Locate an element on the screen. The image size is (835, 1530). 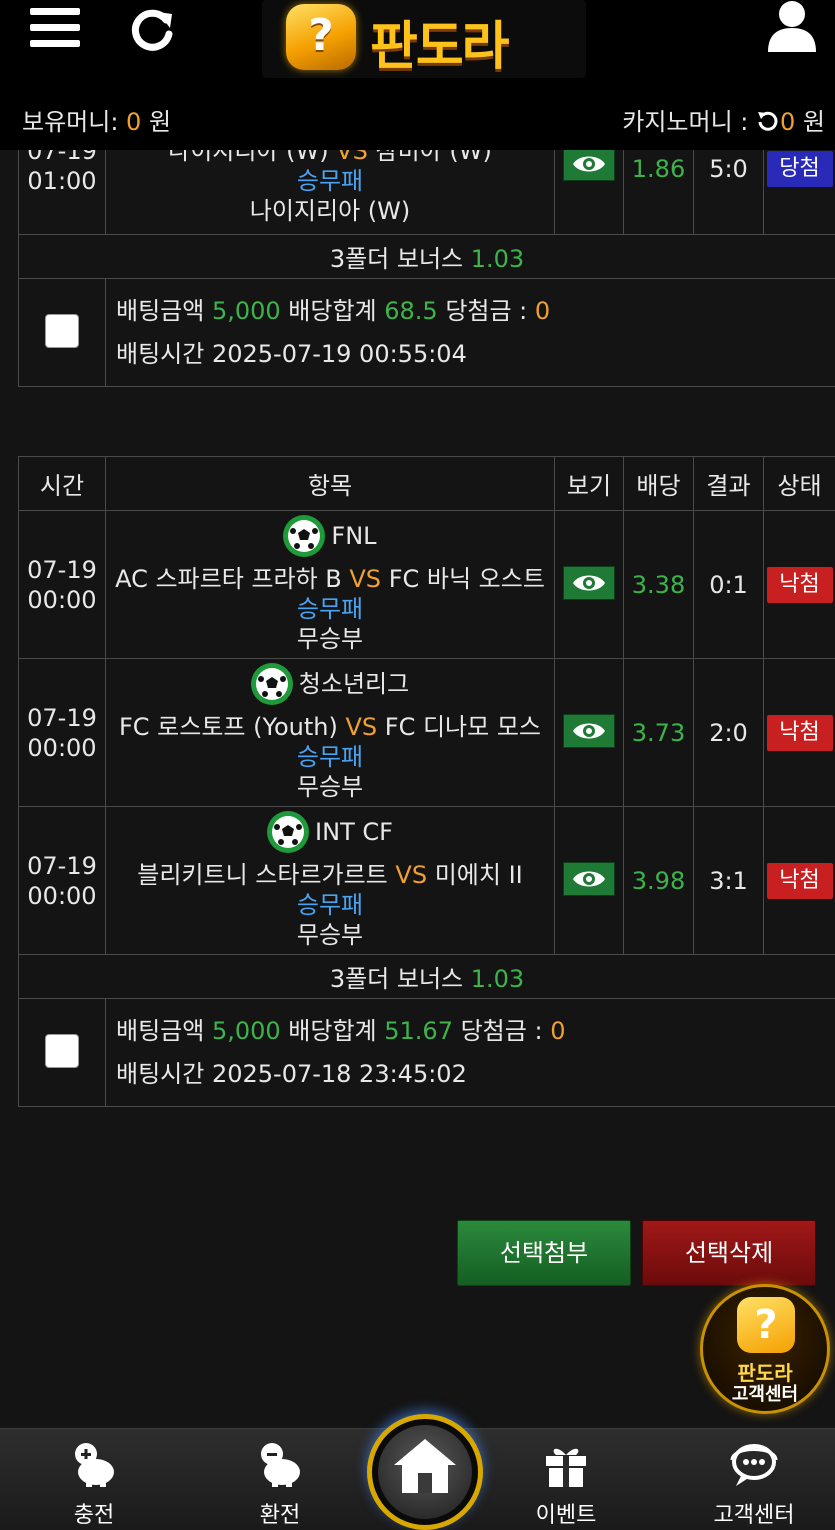
piggy-plus-icon is located at coordinates (94, 1465).